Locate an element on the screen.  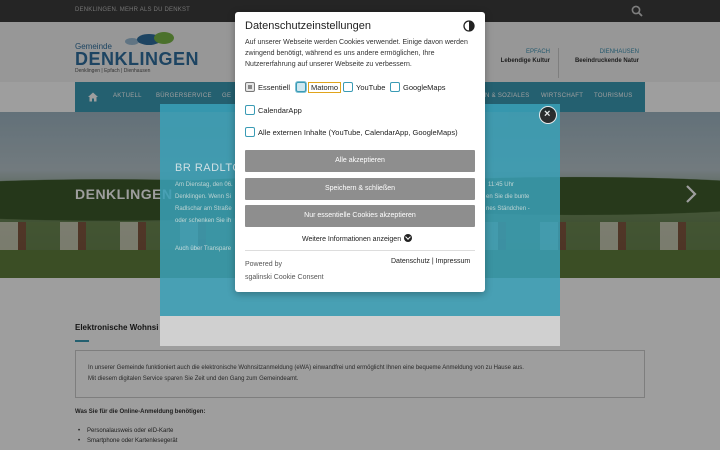
more-info-toggle: Weitere Informationen anzeigen is located at coordinates (357, 238).